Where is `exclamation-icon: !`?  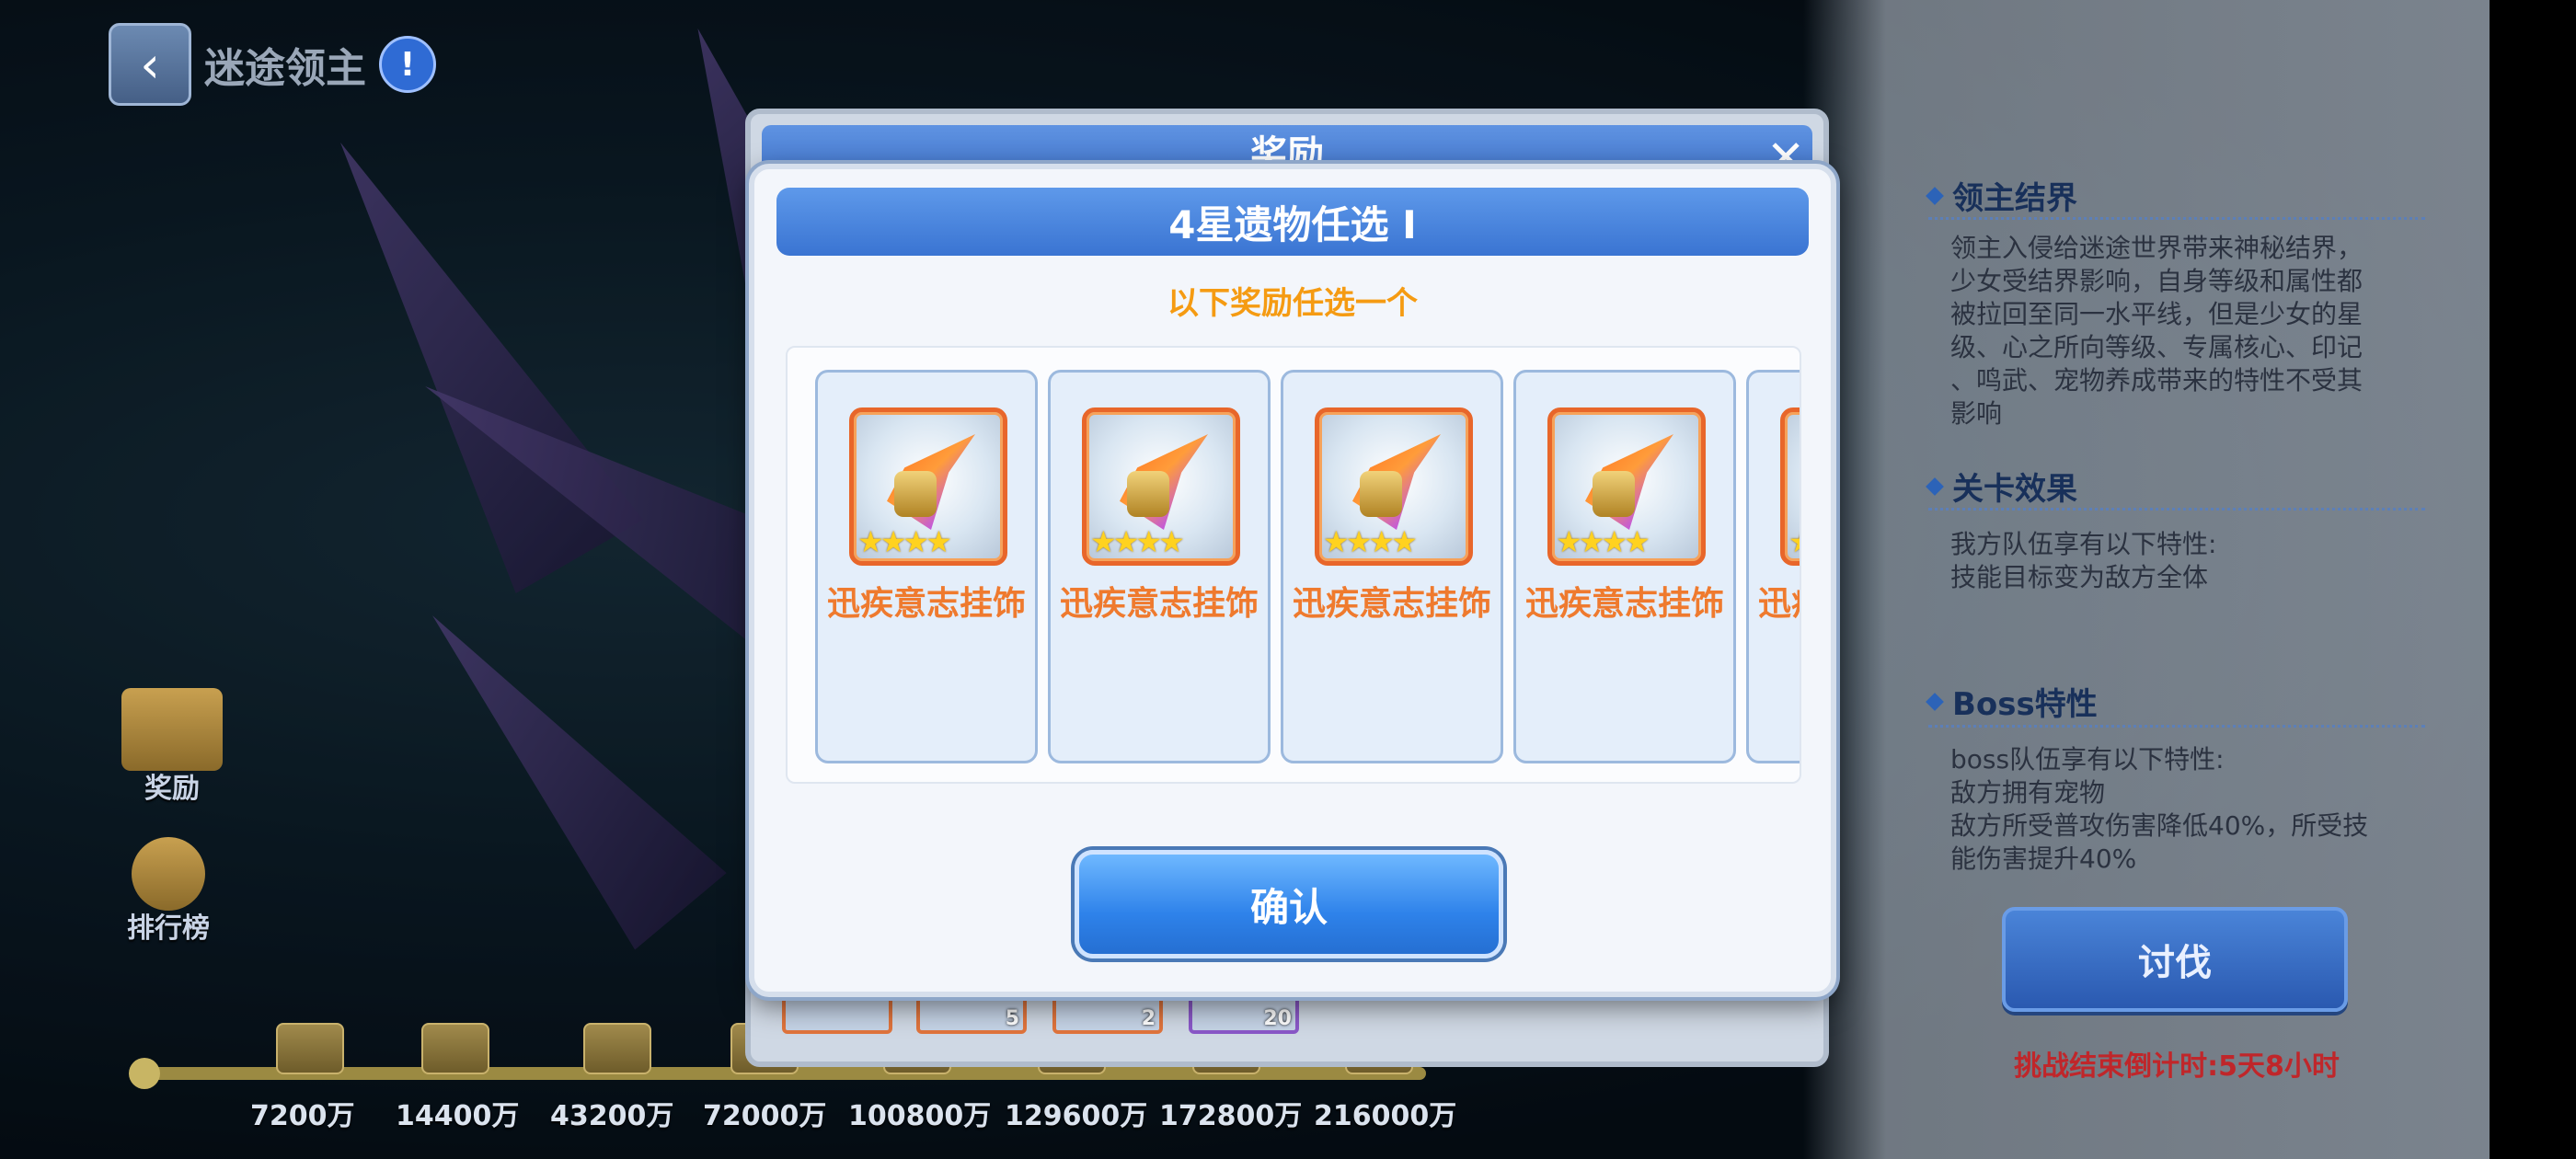
exclamation-icon: ! is located at coordinates (407, 64).